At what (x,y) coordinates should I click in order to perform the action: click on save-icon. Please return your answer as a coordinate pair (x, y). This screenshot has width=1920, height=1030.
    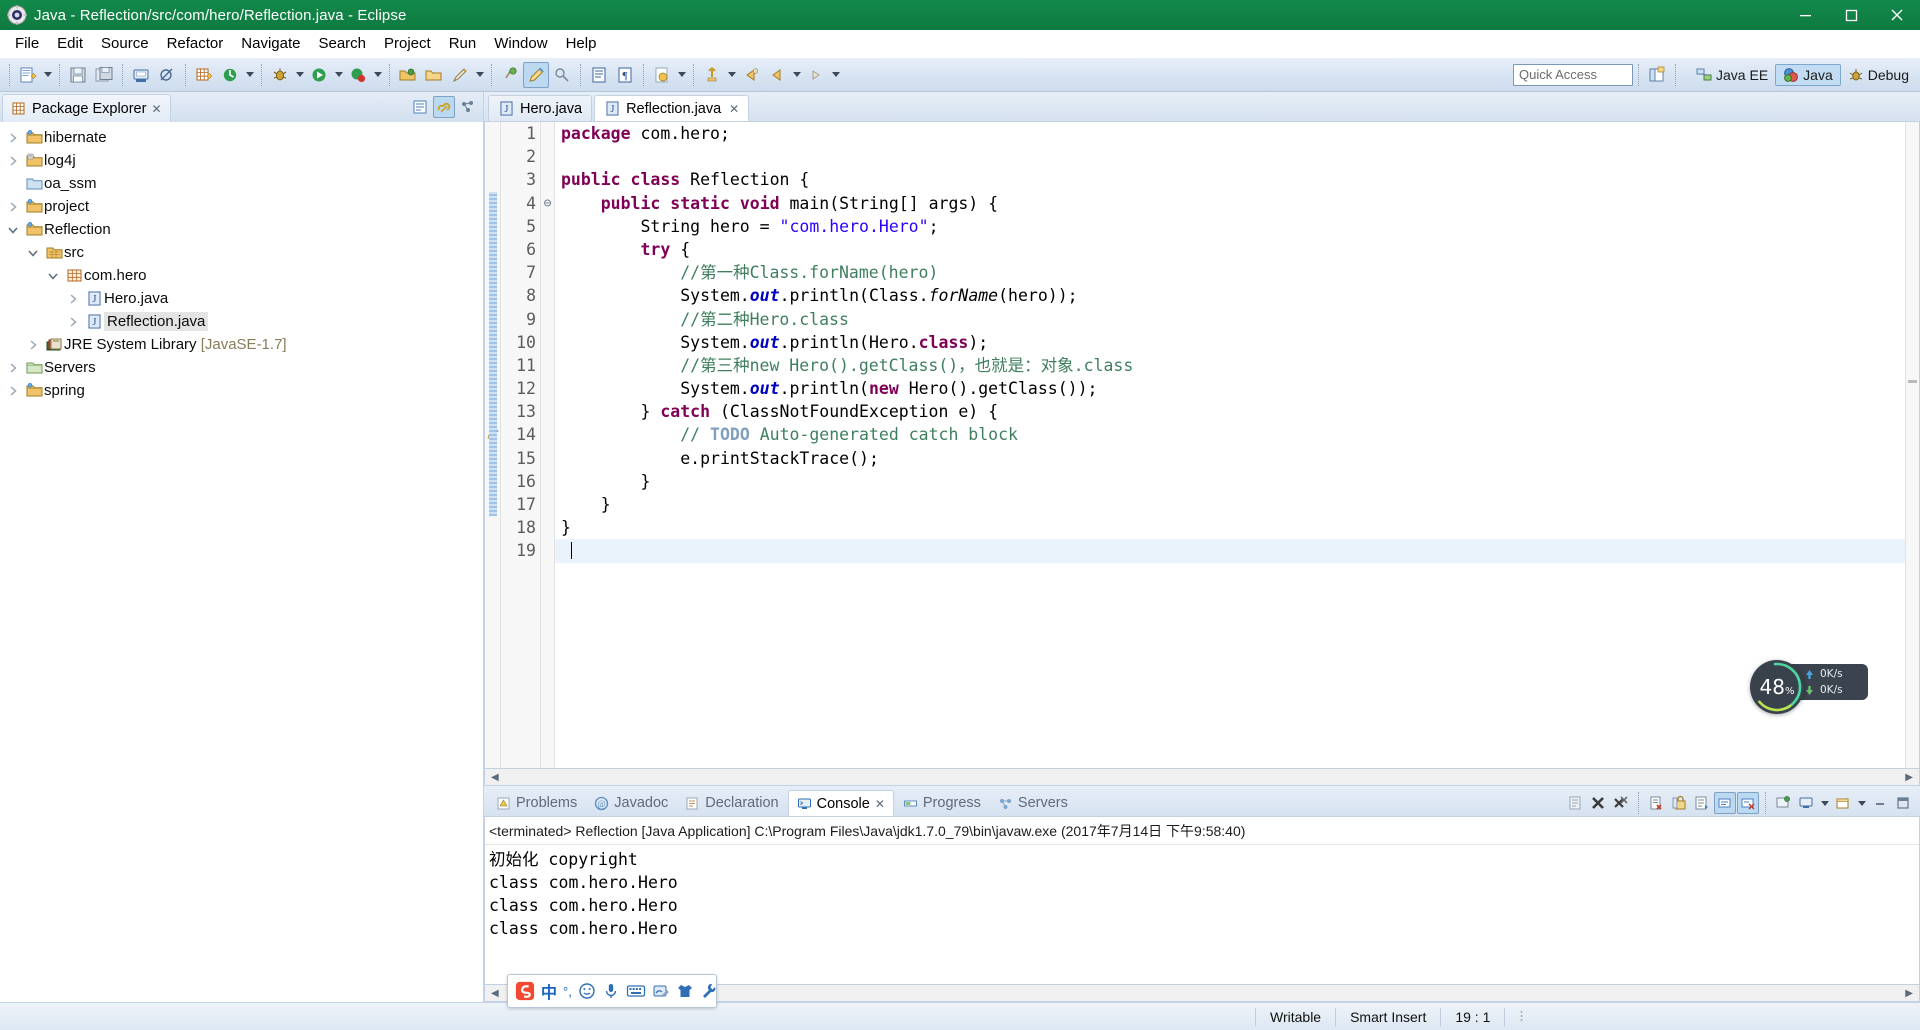
    Looking at the image, I should click on (78, 75).